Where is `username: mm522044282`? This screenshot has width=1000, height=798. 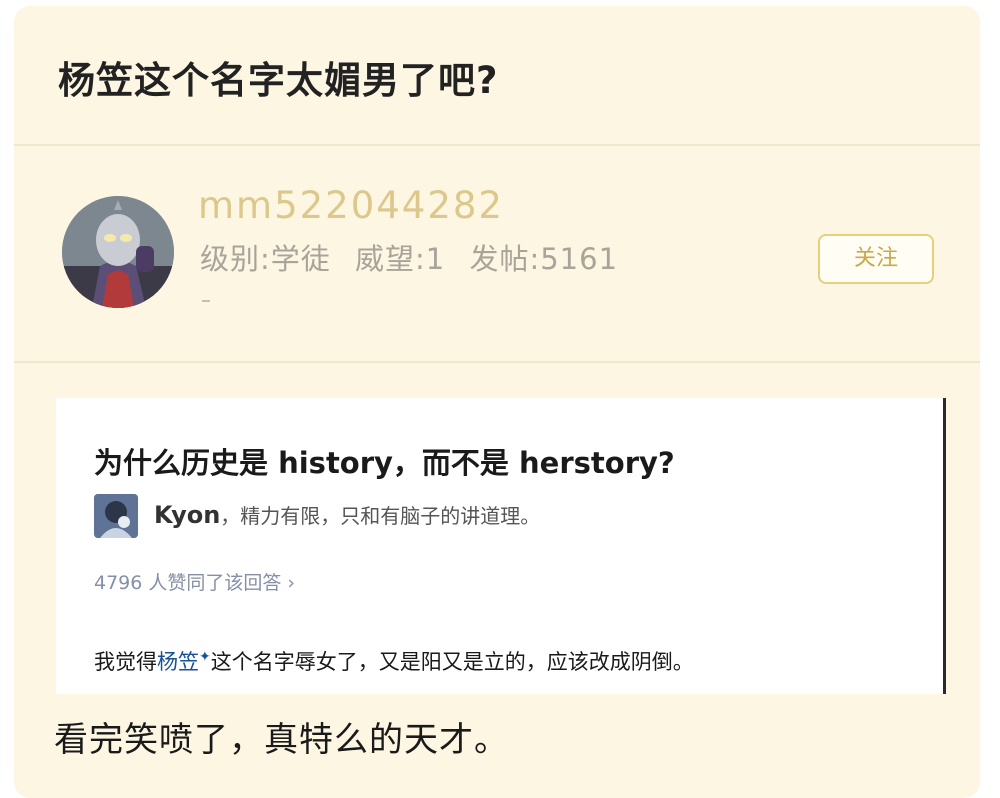
username: mm522044282 is located at coordinates (351, 205).